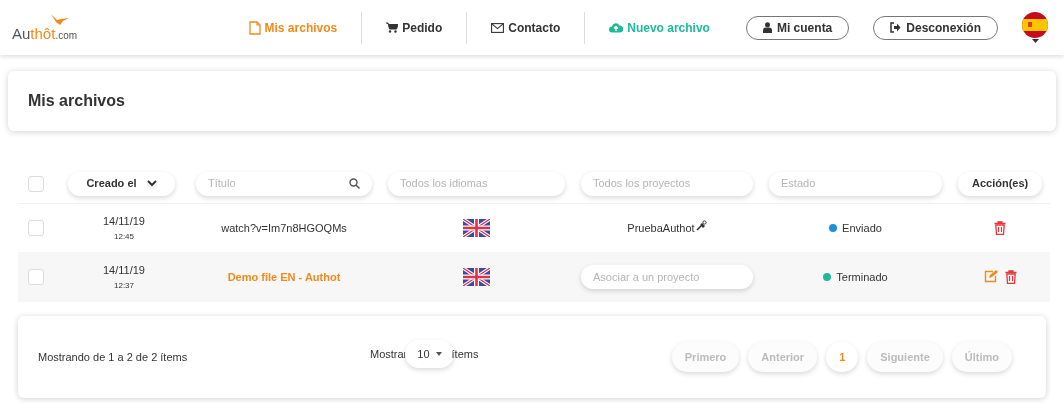 The width and height of the screenshot is (1064, 403). What do you see at coordinates (1035, 25) in the screenshot?
I see `spain-flag-icon` at bounding box center [1035, 25].